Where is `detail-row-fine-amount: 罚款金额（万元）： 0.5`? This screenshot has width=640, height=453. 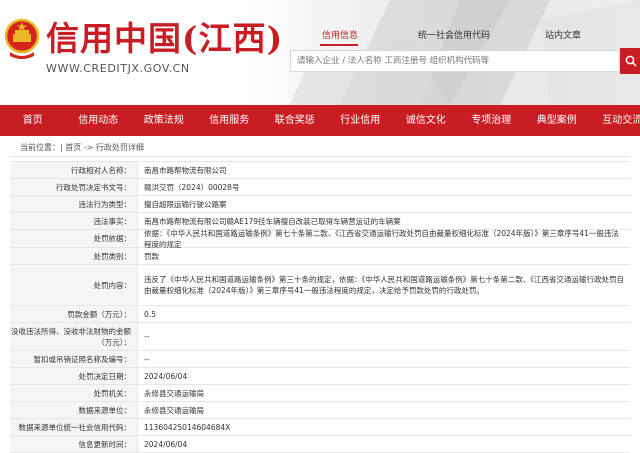 detail-row-fine-amount: 罚款金额（万元）： 0.5 is located at coordinates (320, 314).